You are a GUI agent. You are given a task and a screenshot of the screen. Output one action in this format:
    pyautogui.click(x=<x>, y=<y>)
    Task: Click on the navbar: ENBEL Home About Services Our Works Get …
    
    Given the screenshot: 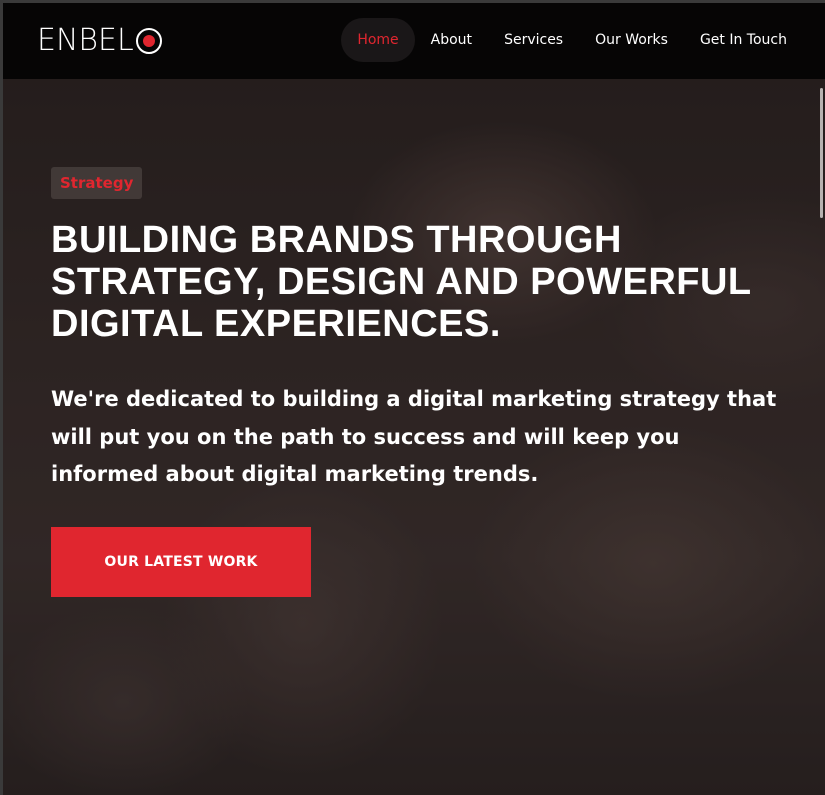 What is the action you would take?
    pyautogui.click(x=414, y=41)
    